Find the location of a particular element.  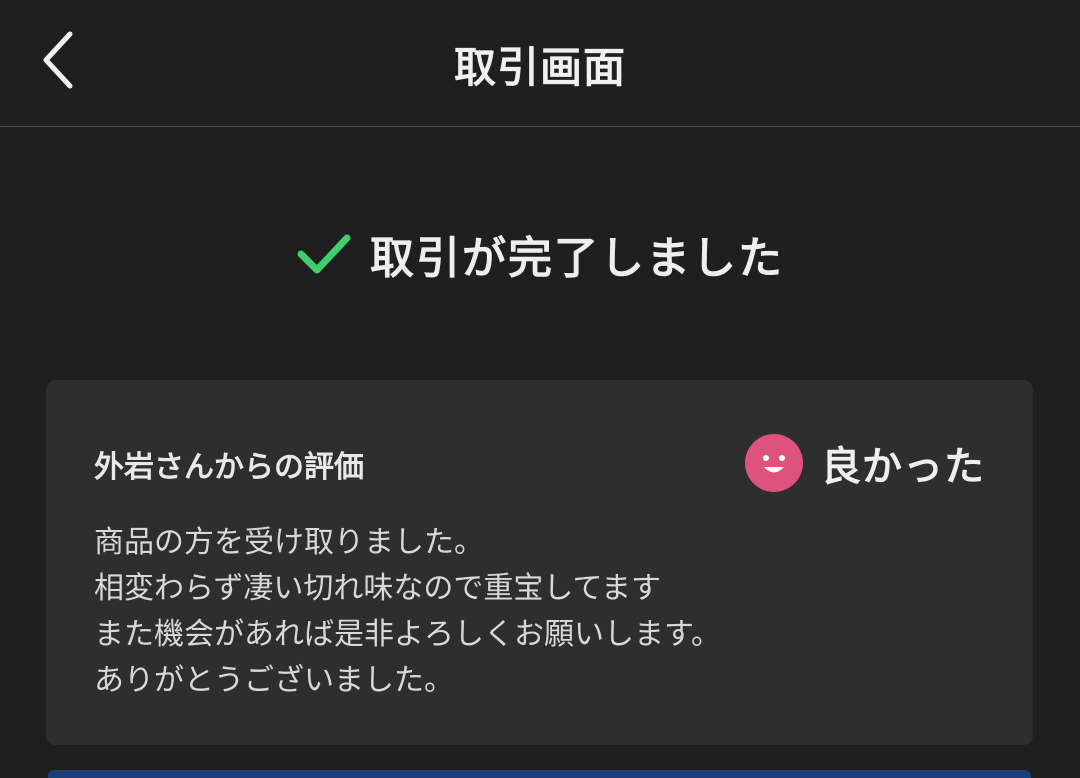

rating-label: 良かった is located at coordinates (903, 467).